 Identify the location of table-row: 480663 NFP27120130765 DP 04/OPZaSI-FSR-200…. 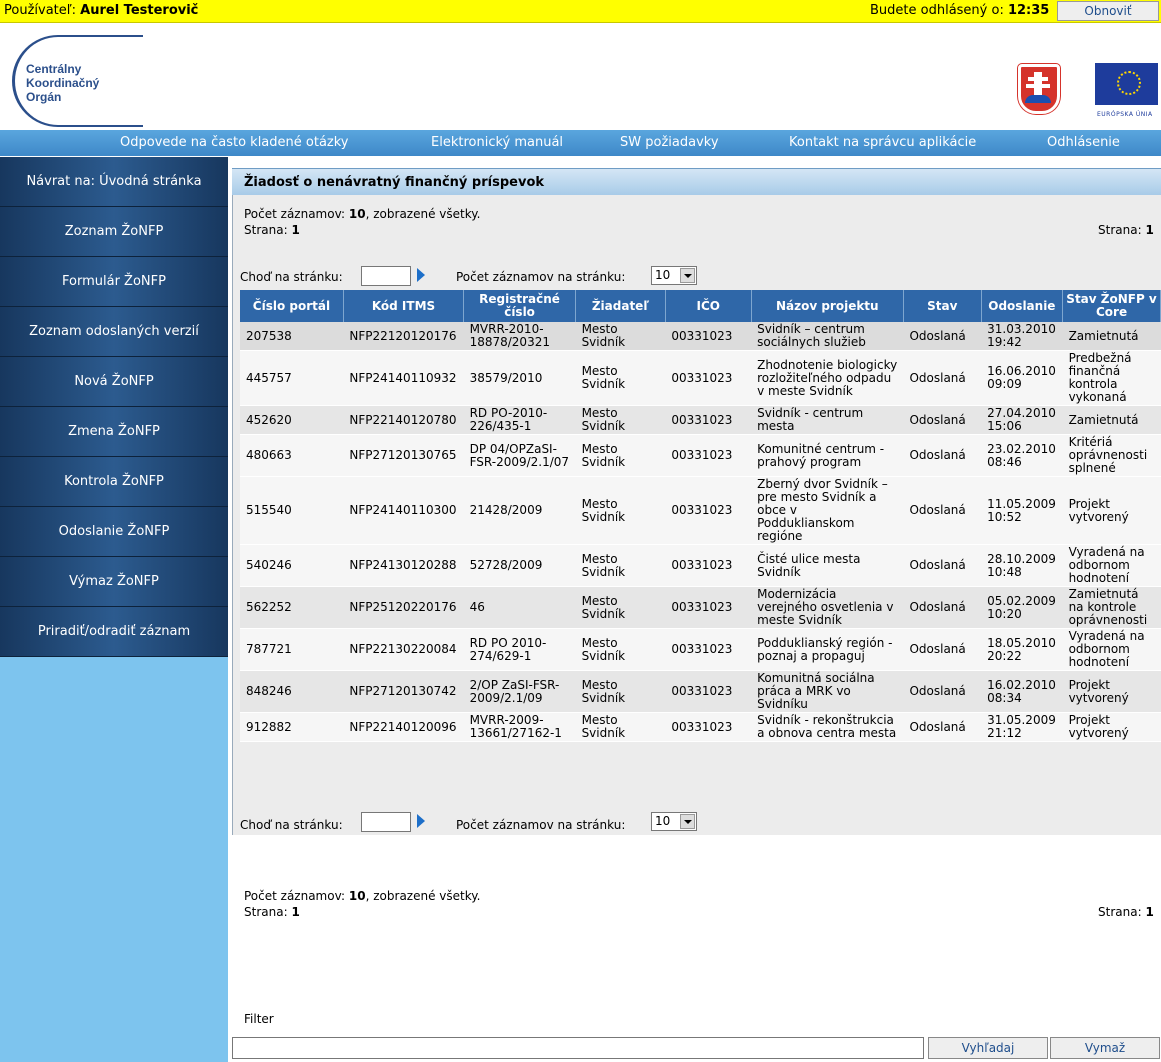
(700, 455).